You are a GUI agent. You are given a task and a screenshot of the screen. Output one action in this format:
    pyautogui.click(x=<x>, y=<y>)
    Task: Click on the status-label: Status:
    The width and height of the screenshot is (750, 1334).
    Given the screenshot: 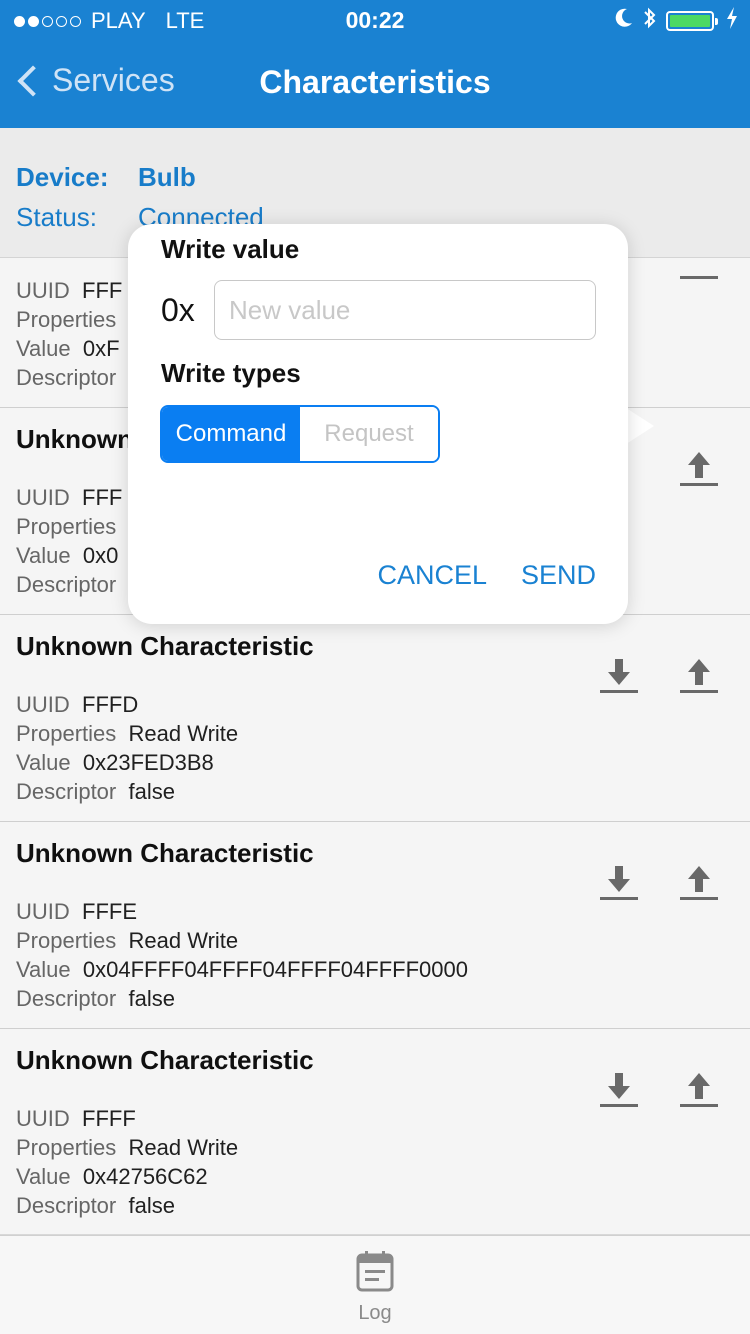 What is the action you would take?
    pyautogui.click(x=56, y=217)
    